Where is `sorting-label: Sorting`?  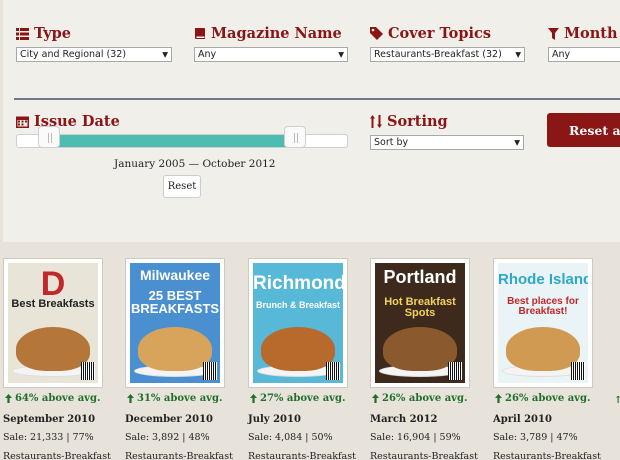
sorting-label: Sorting is located at coordinates (409, 121).